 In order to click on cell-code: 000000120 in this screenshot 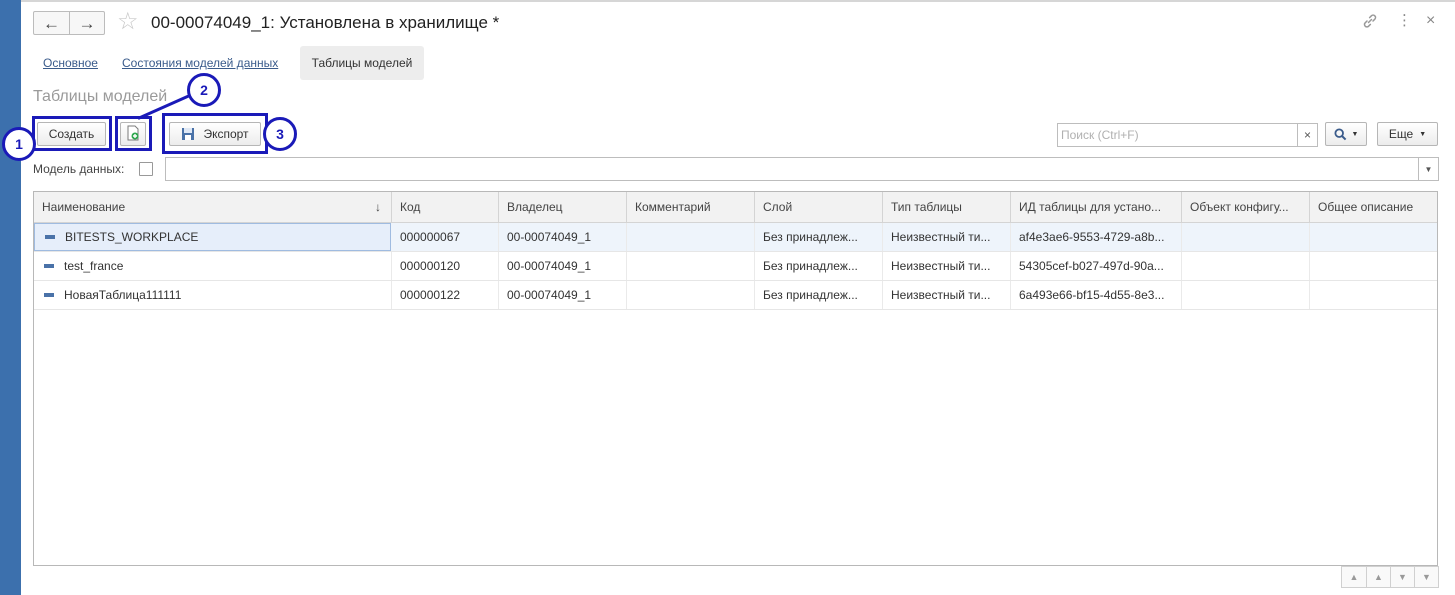, I will do `click(445, 266)`.